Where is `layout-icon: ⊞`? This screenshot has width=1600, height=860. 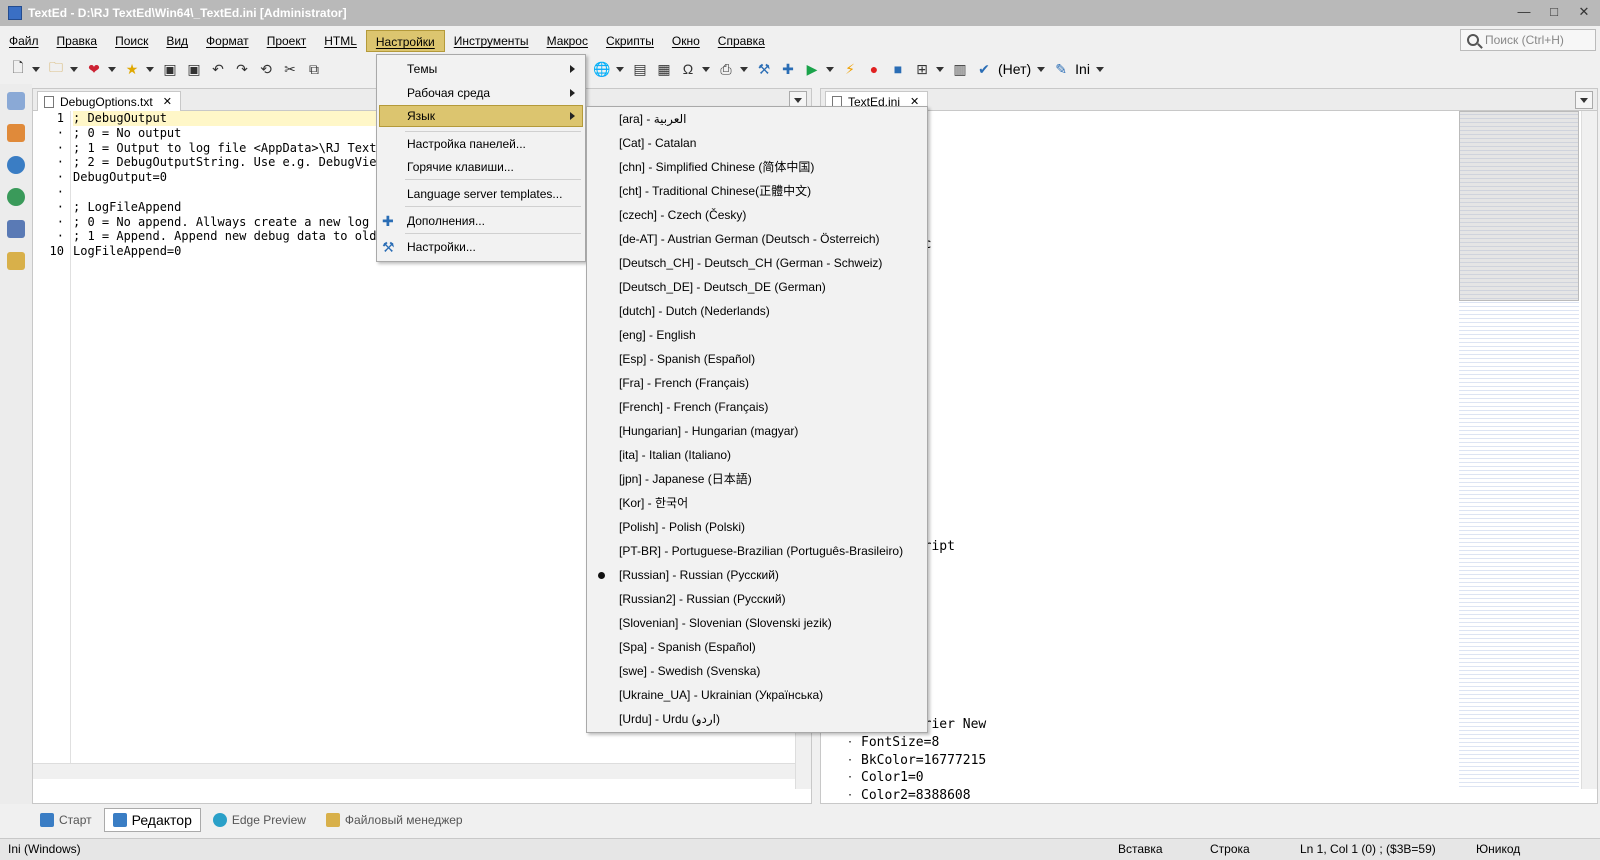 layout-icon: ⊞ is located at coordinates (922, 69).